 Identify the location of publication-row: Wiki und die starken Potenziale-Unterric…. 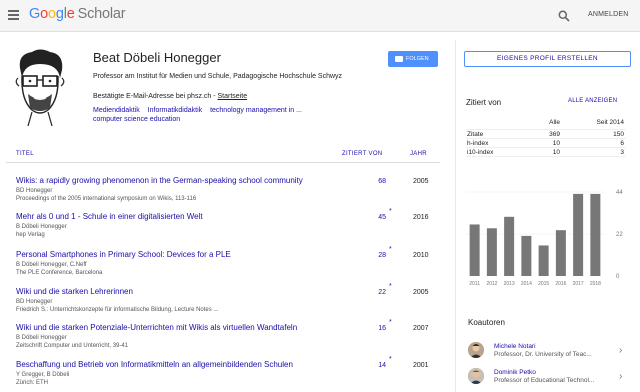
(228, 339).